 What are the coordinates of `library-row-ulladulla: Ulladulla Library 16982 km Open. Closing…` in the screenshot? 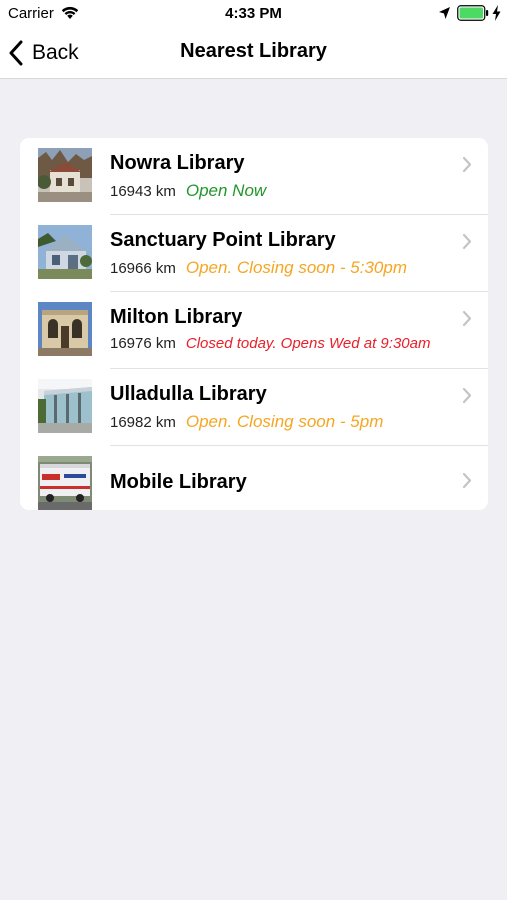 It's located at (254, 407).